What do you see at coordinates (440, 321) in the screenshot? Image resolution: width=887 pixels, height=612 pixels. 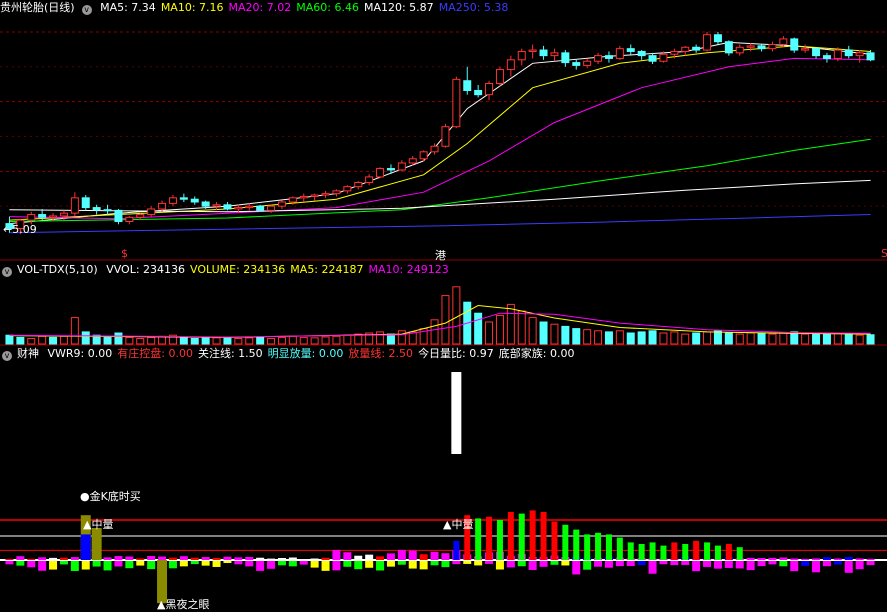 I see `volume-ma5-line` at bounding box center [440, 321].